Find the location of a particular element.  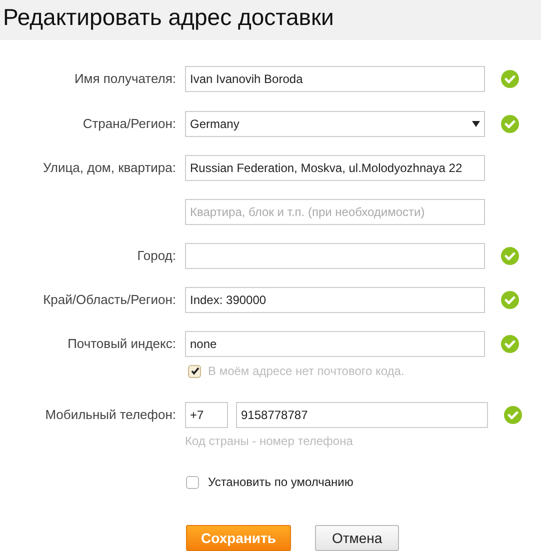

text-field: none is located at coordinates (335, 344).